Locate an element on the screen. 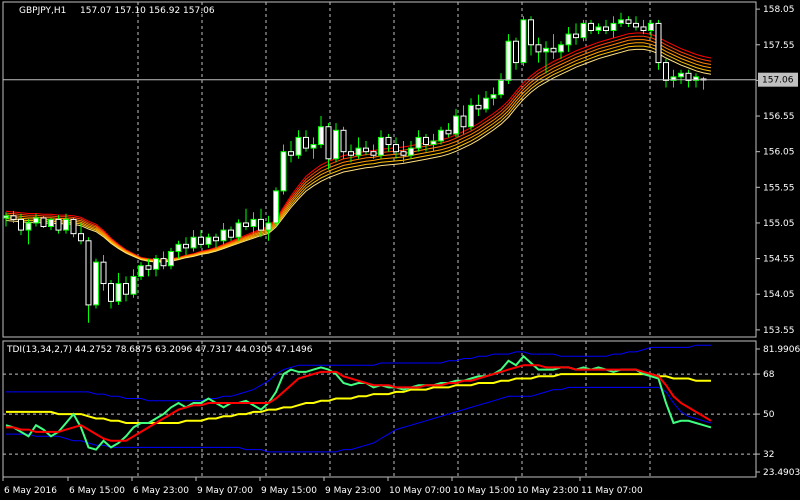 The height and width of the screenshot is (500, 800). price-axis-label: 154.05 is located at coordinates (779, 295).